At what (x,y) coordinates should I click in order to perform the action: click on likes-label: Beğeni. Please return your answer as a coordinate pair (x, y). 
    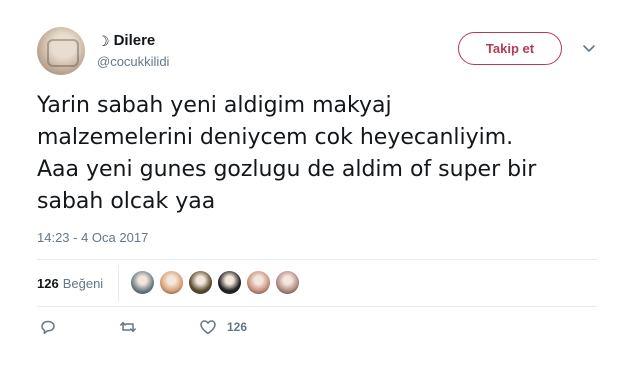
    Looking at the image, I should click on (83, 283).